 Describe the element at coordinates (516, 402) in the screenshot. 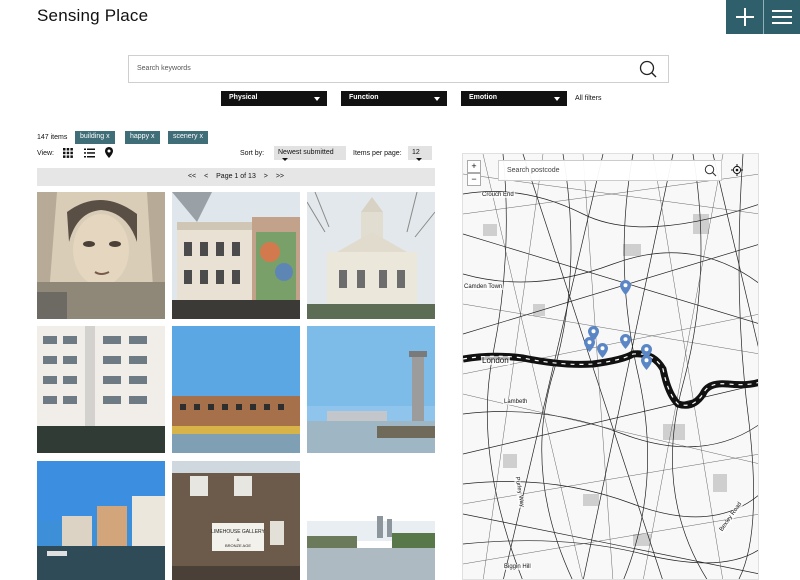

I see `place-label: Lambeth` at that location.